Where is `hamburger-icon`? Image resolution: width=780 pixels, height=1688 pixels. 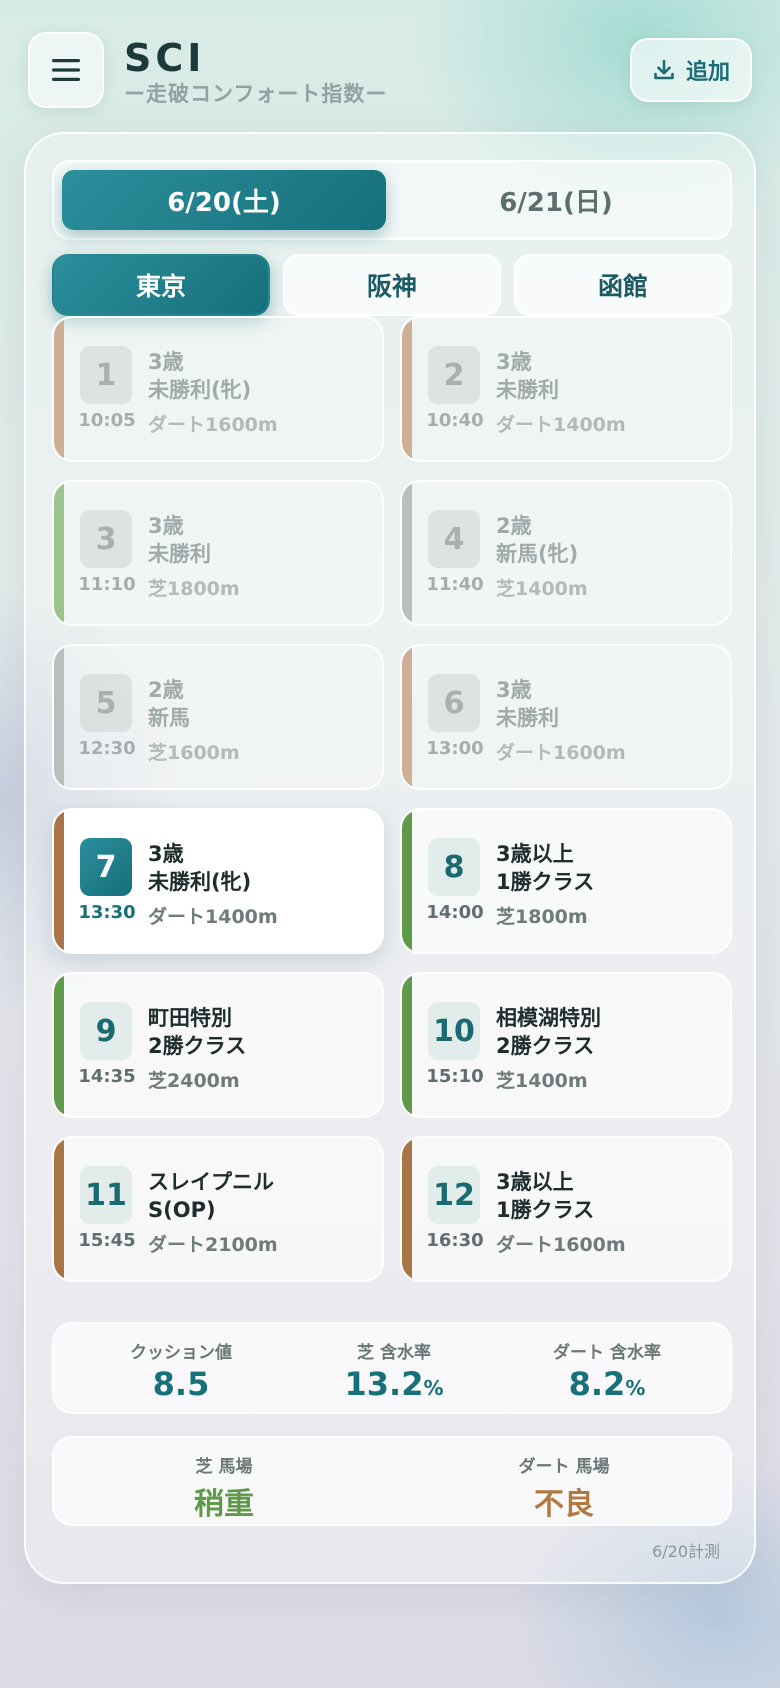
hamburger-icon is located at coordinates (66, 70).